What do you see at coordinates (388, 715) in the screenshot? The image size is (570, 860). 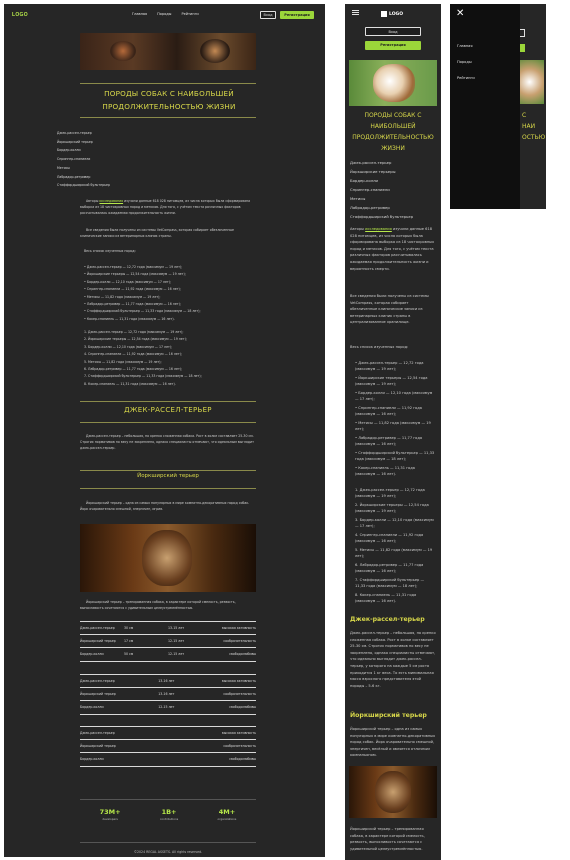 I see `mobile-section-heading-york: Йоркширский терьер` at bounding box center [388, 715].